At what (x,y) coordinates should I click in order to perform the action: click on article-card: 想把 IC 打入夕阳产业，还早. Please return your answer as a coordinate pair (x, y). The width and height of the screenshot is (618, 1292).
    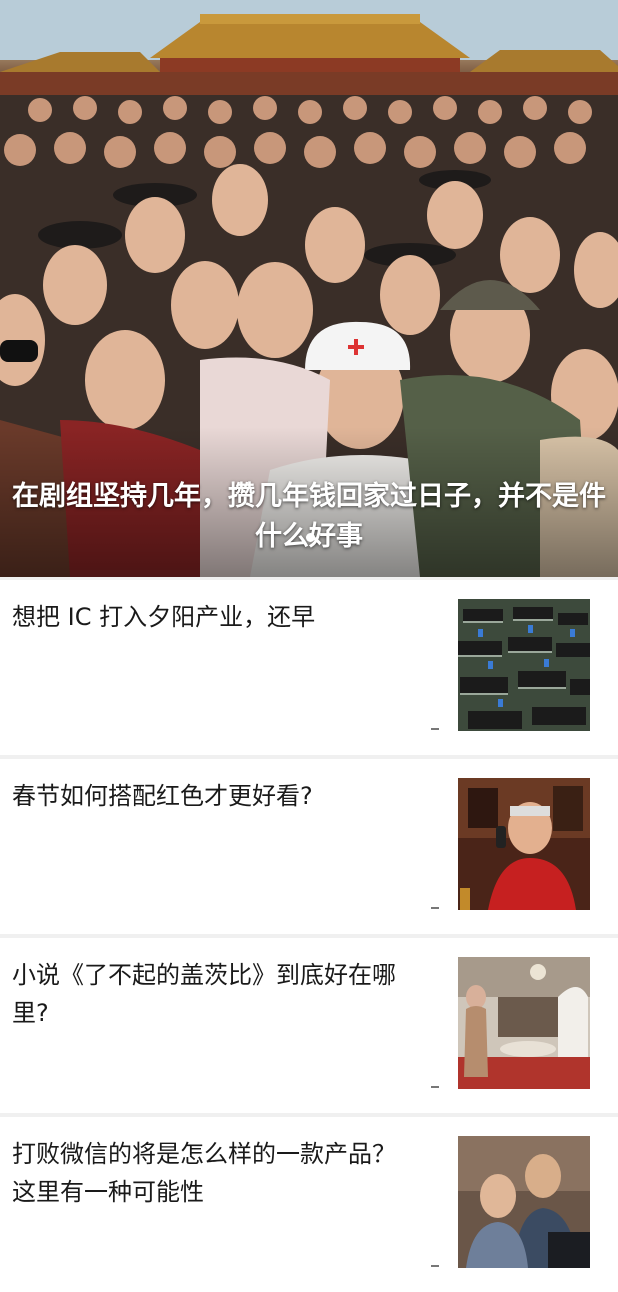
    Looking at the image, I should click on (309, 667).